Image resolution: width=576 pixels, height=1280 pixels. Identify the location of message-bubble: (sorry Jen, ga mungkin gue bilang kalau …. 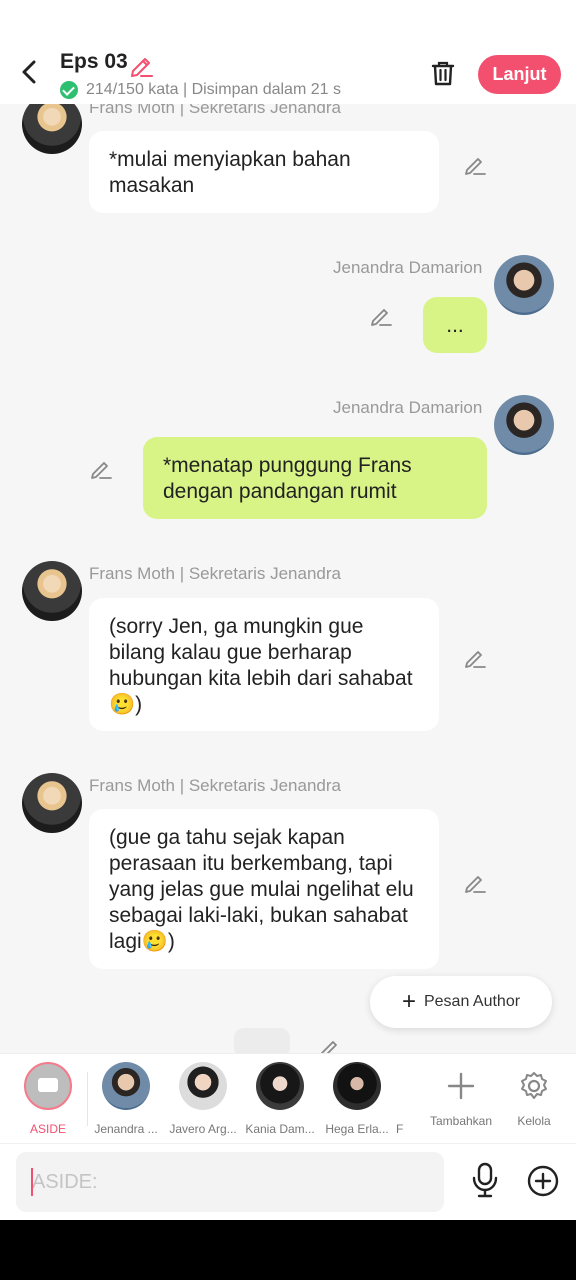
(264, 664).